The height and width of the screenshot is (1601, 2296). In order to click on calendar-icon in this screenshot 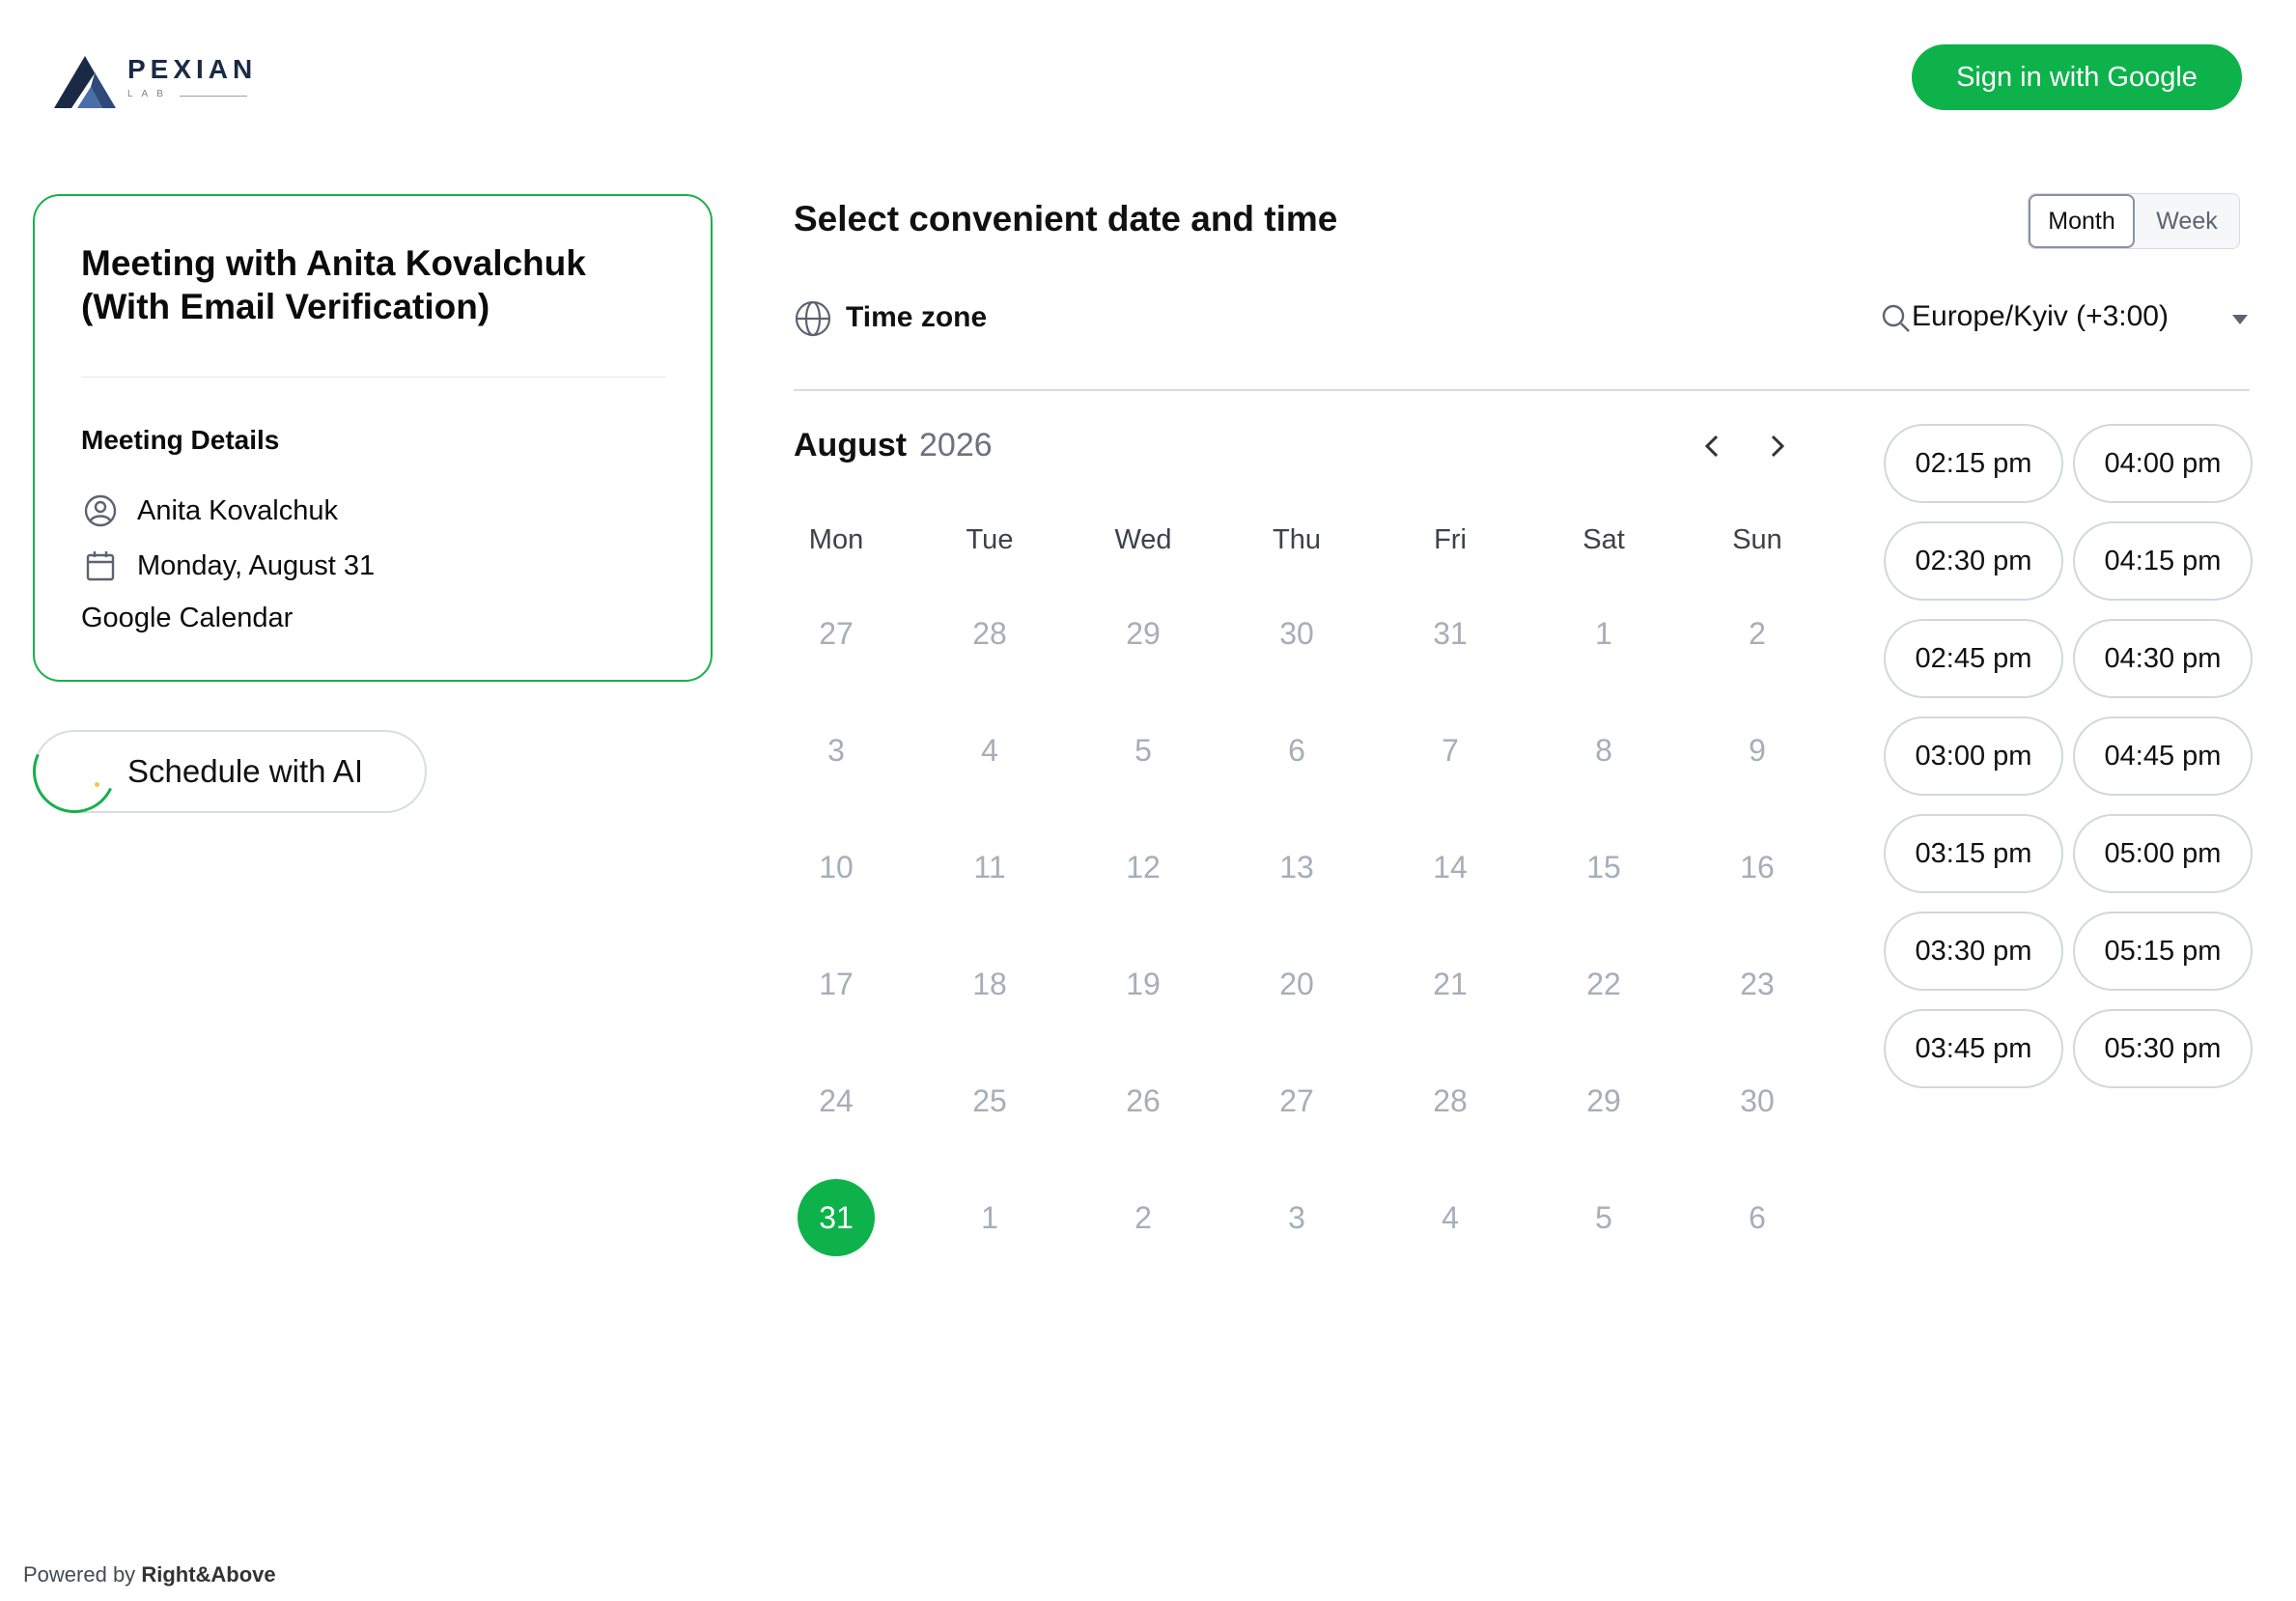, I will do `click(101, 565)`.